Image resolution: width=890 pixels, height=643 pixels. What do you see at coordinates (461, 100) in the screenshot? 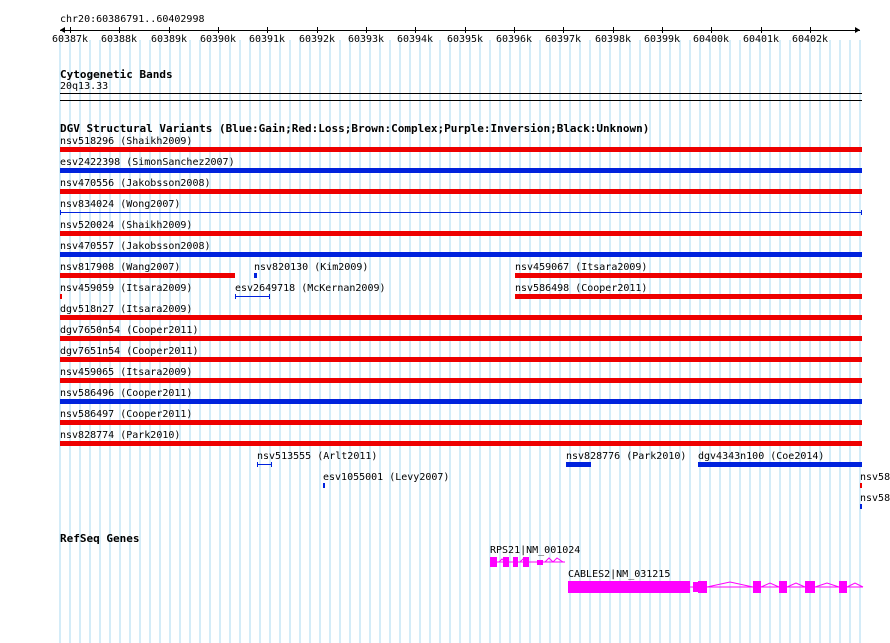
I see `track-separator` at bounding box center [461, 100].